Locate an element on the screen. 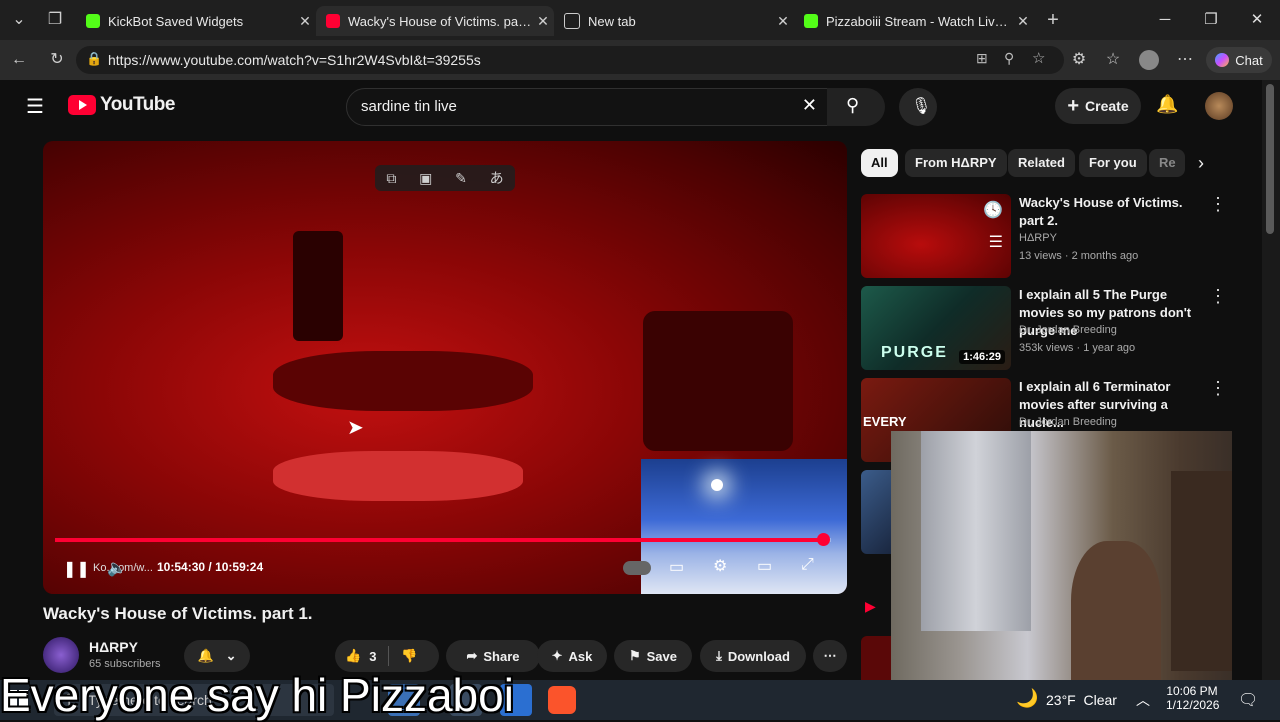 The image size is (1280, 722). favorites-icon: ☆ is located at coordinates (1113, 60).